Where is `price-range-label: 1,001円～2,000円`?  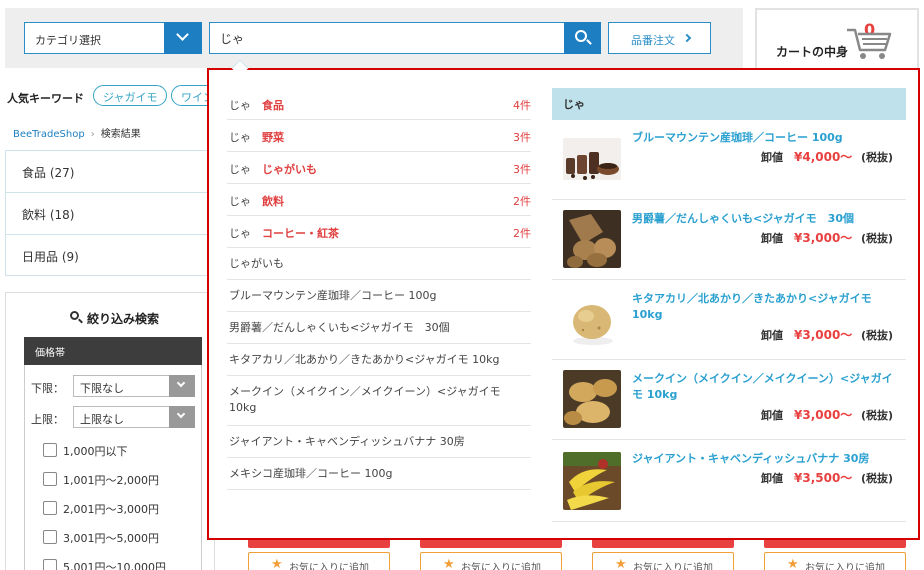
price-range-label: 1,001円～2,000円 is located at coordinates (111, 480).